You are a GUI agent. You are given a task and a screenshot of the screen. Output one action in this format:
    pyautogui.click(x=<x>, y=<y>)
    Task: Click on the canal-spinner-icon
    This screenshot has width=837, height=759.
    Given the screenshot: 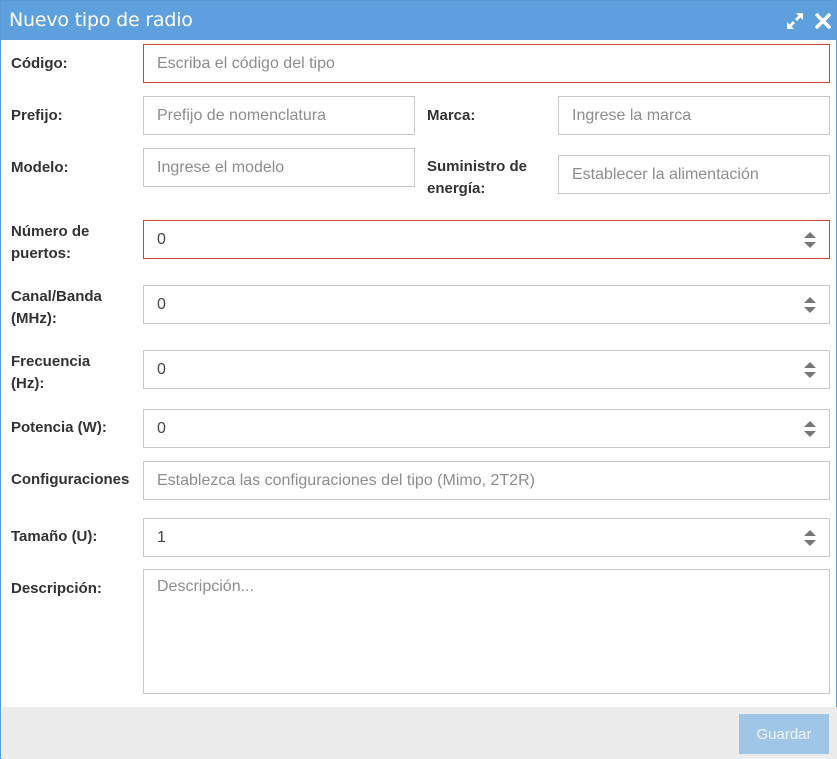 What is the action you would take?
    pyautogui.click(x=810, y=305)
    